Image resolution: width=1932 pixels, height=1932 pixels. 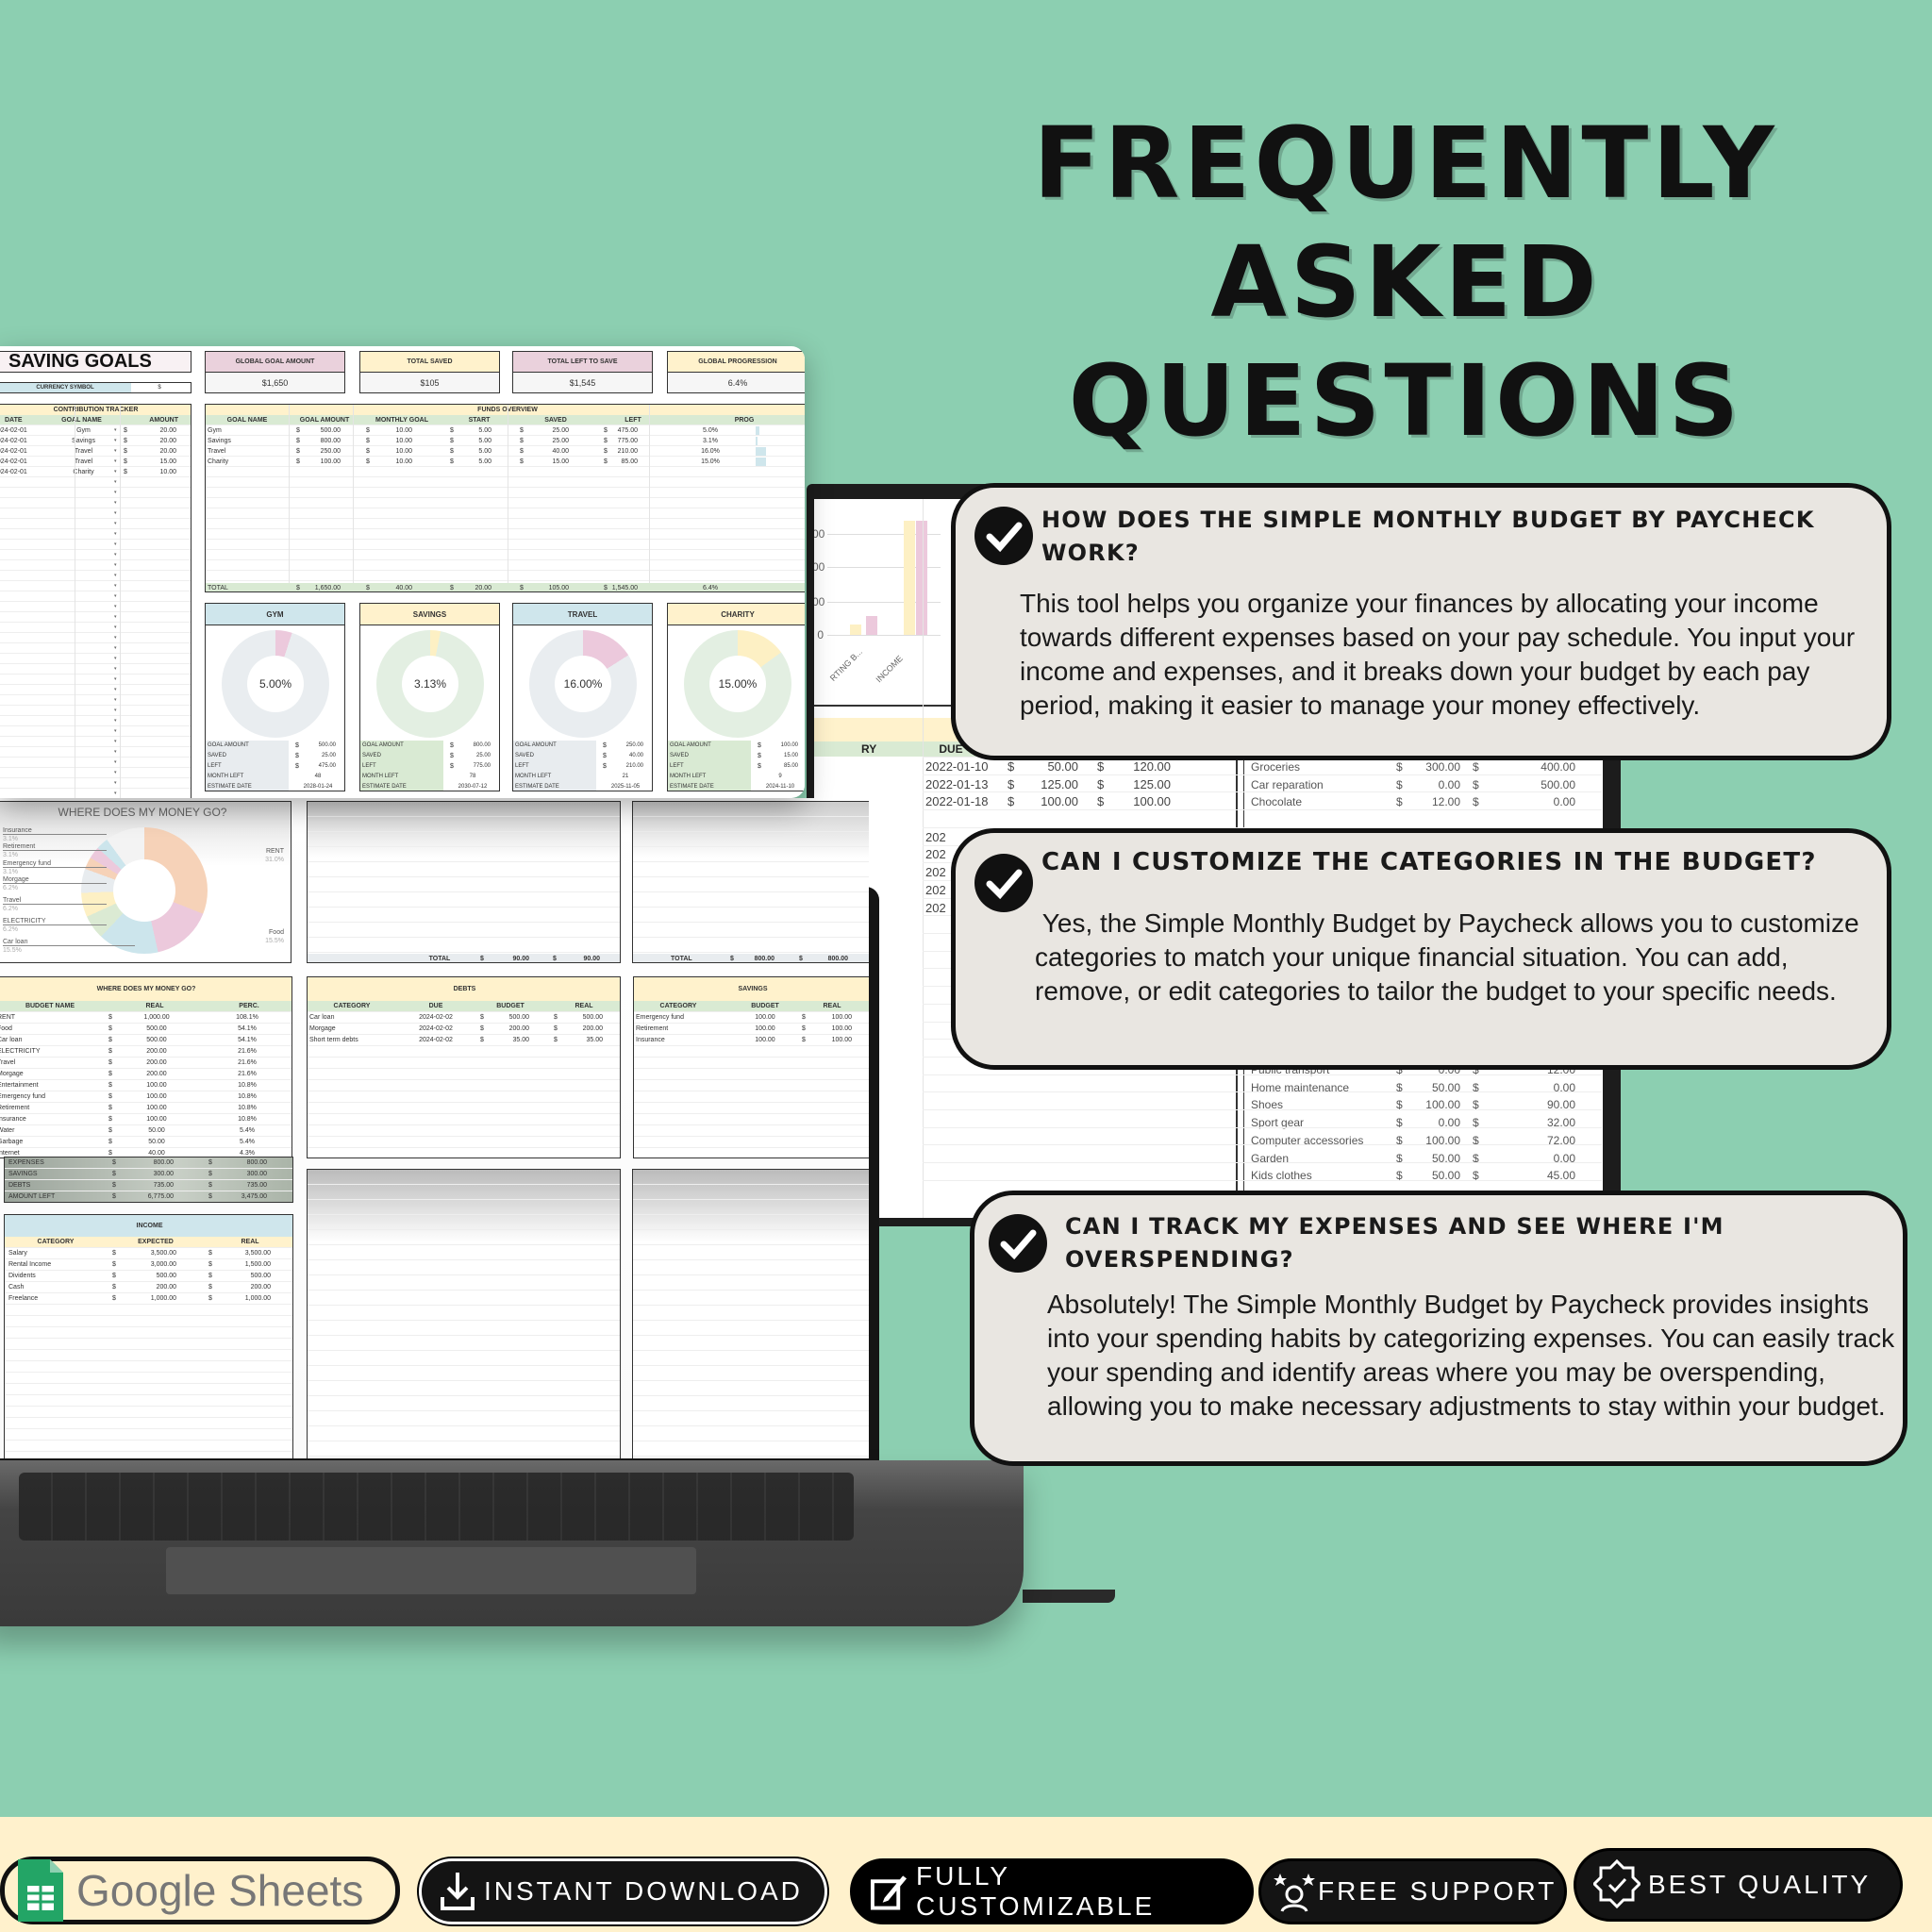 What do you see at coordinates (736, 372) in the screenshot?
I see `summary-card: GLOBAL PROGRESSION 6.4%` at bounding box center [736, 372].